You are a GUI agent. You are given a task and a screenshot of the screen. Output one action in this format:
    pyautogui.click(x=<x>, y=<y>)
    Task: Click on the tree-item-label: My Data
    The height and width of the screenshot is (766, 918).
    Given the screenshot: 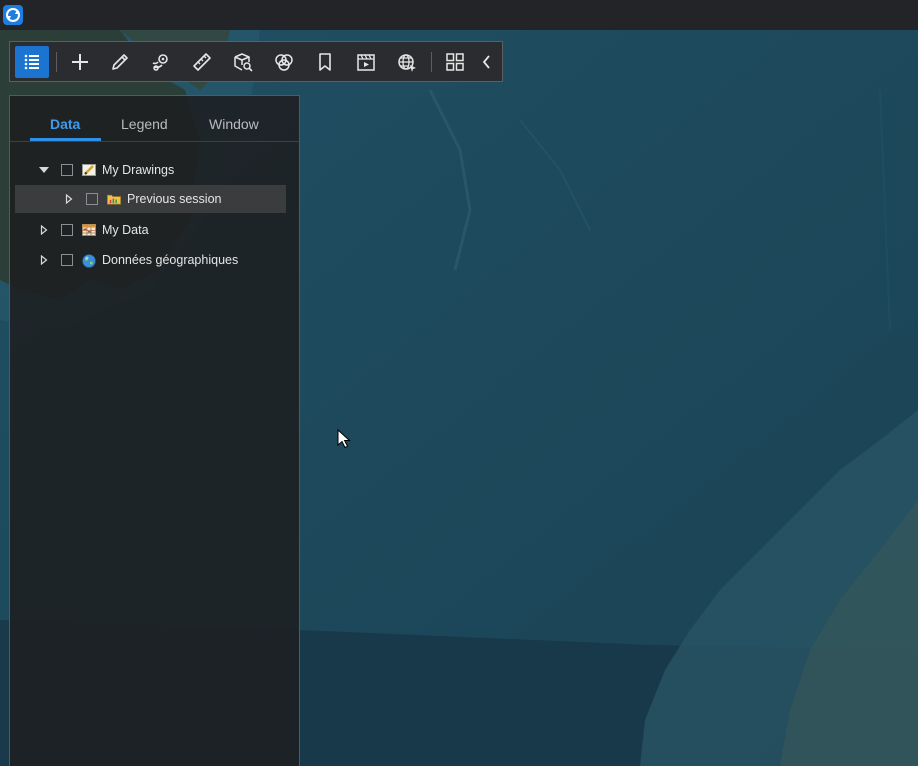 What is the action you would take?
    pyautogui.click(x=125, y=230)
    